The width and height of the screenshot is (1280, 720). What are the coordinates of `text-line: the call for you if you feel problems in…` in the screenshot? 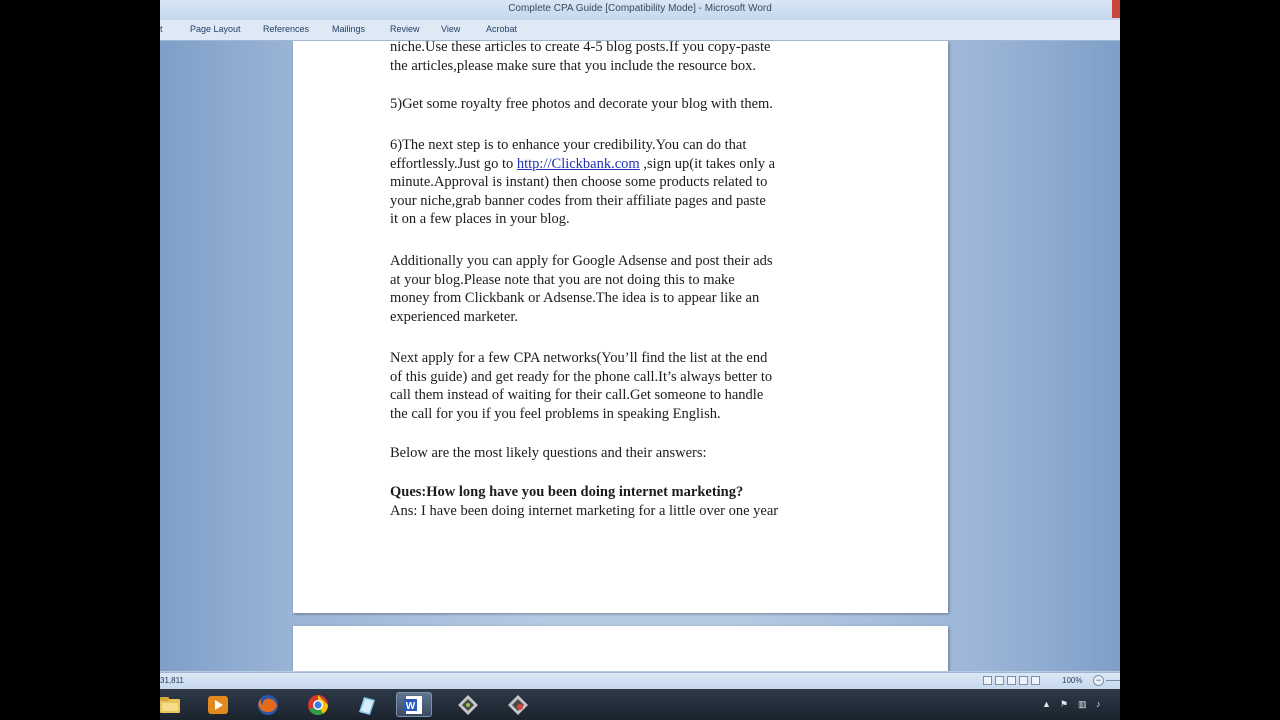 It's located at (555, 413).